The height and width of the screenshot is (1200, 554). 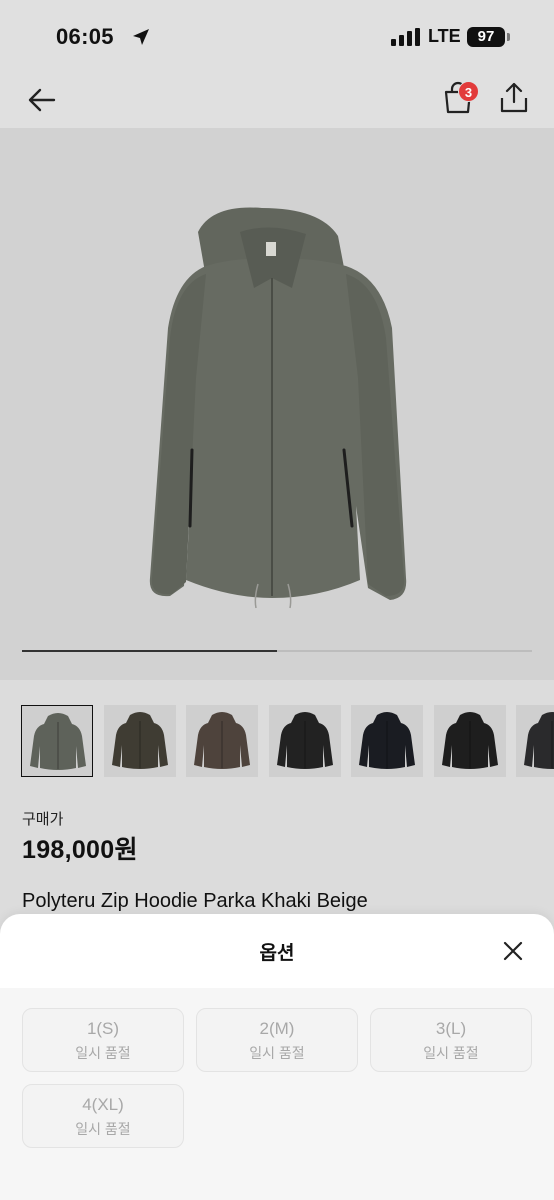 What do you see at coordinates (103, 1116) in the screenshot?
I see `size-option-xl: 4(XL) 일시 품절` at bounding box center [103, 1116].